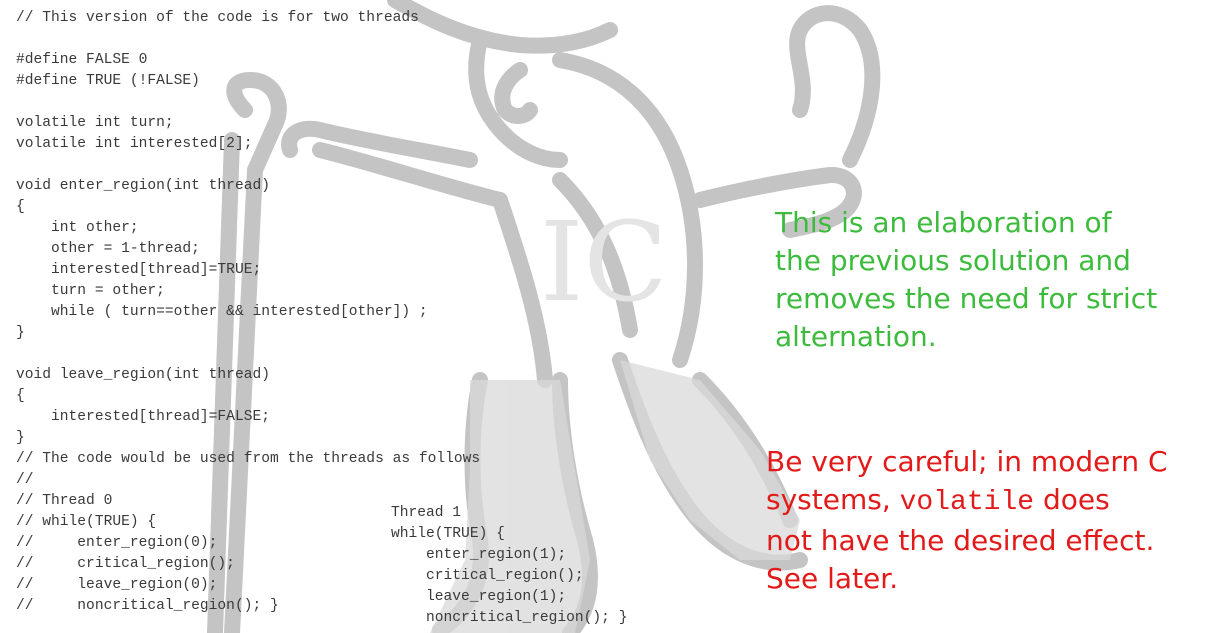 This screenshot has height=633, width=1217. Describe the element at coordinates (134, 144) in the screenshot. I see `code-line: volatile int interested[2];` at that location.